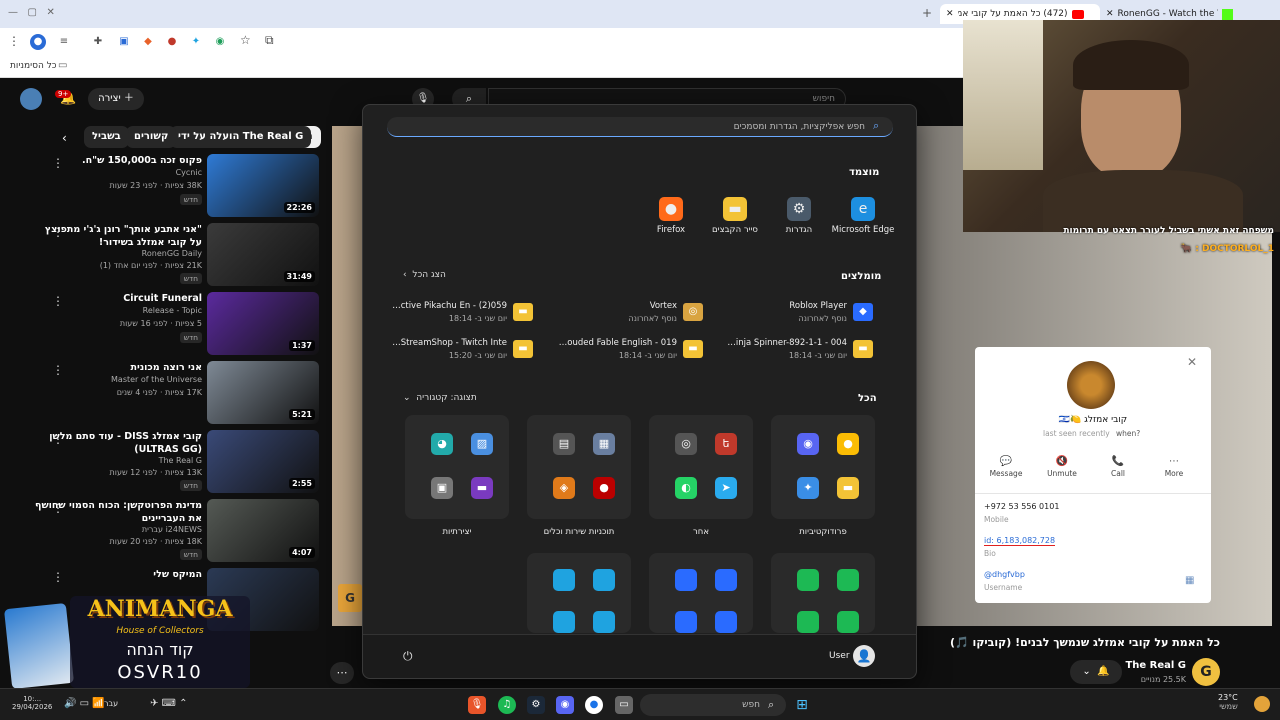 This screenshot has height=720, width=1280. Describe the element at coordinates (148, 42) in the screenshot. I see `extension-icon: ◆` at that location.